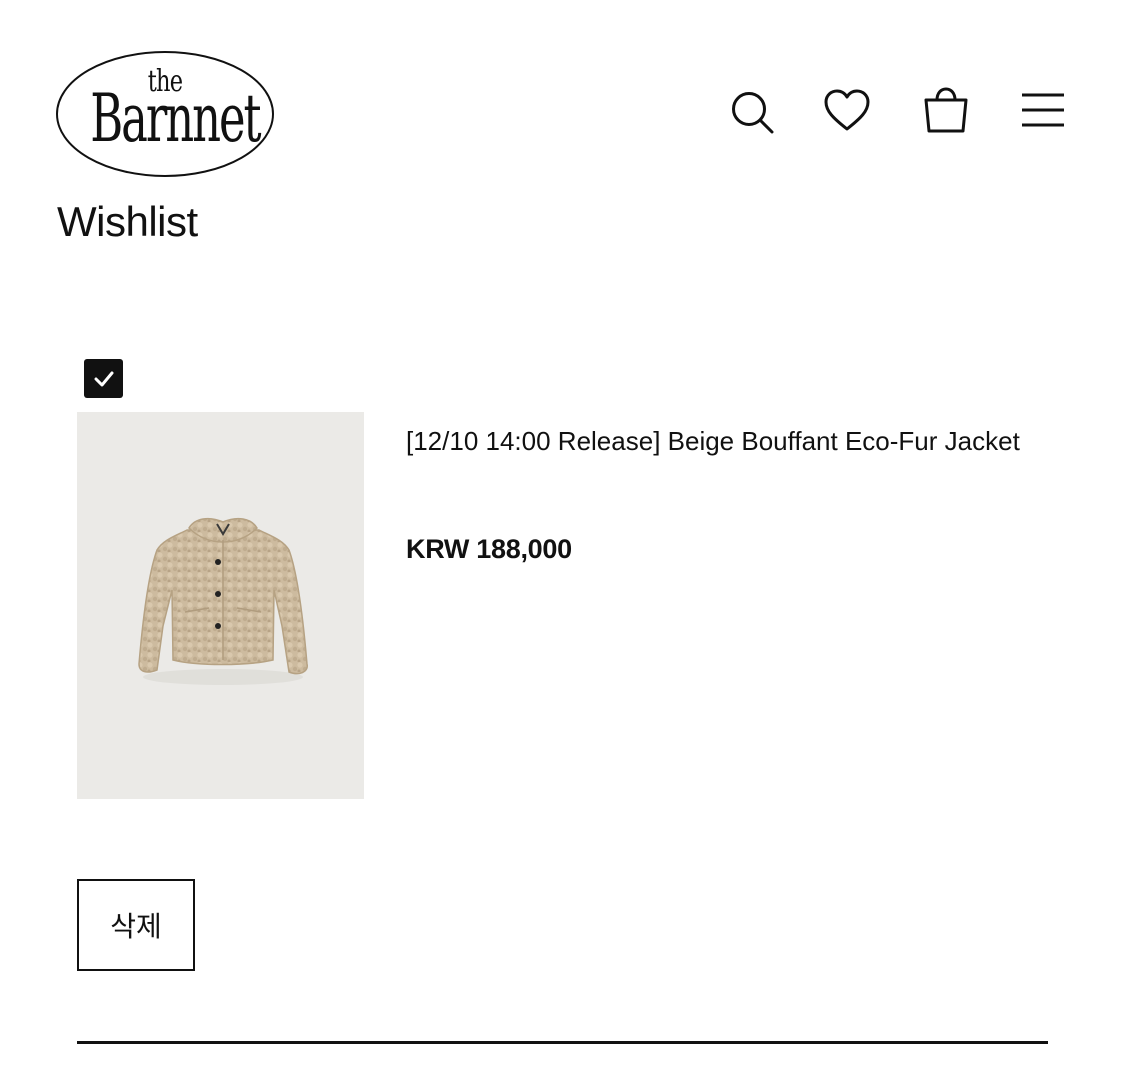  I want to click on search-button, so click(751, 111).